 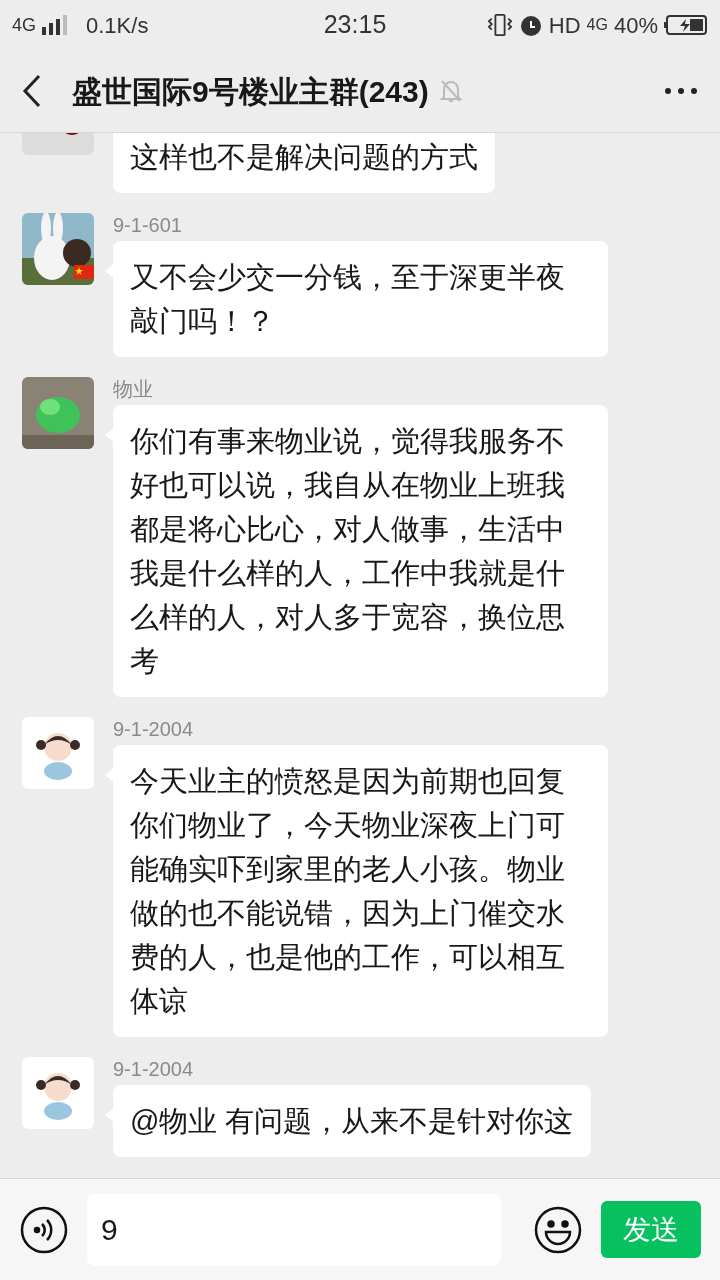 What do you see at coordinates (148, 225) in the screenshot?
I see `sender-name: 9-1-601` at bounding box center [148, 225].